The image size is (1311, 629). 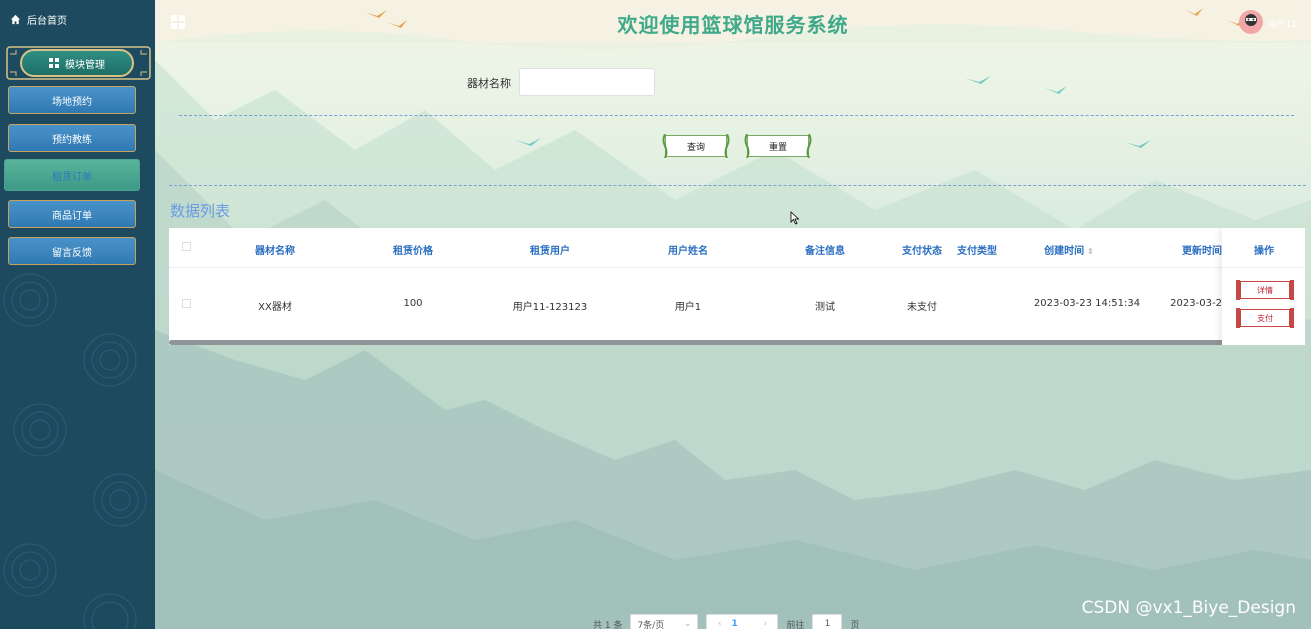 I want to click on sidebar: 后台首页 模块管理 场地预约 预约教练 租赁订单 商品订单 留言反馈, so click(x=77, y=314).